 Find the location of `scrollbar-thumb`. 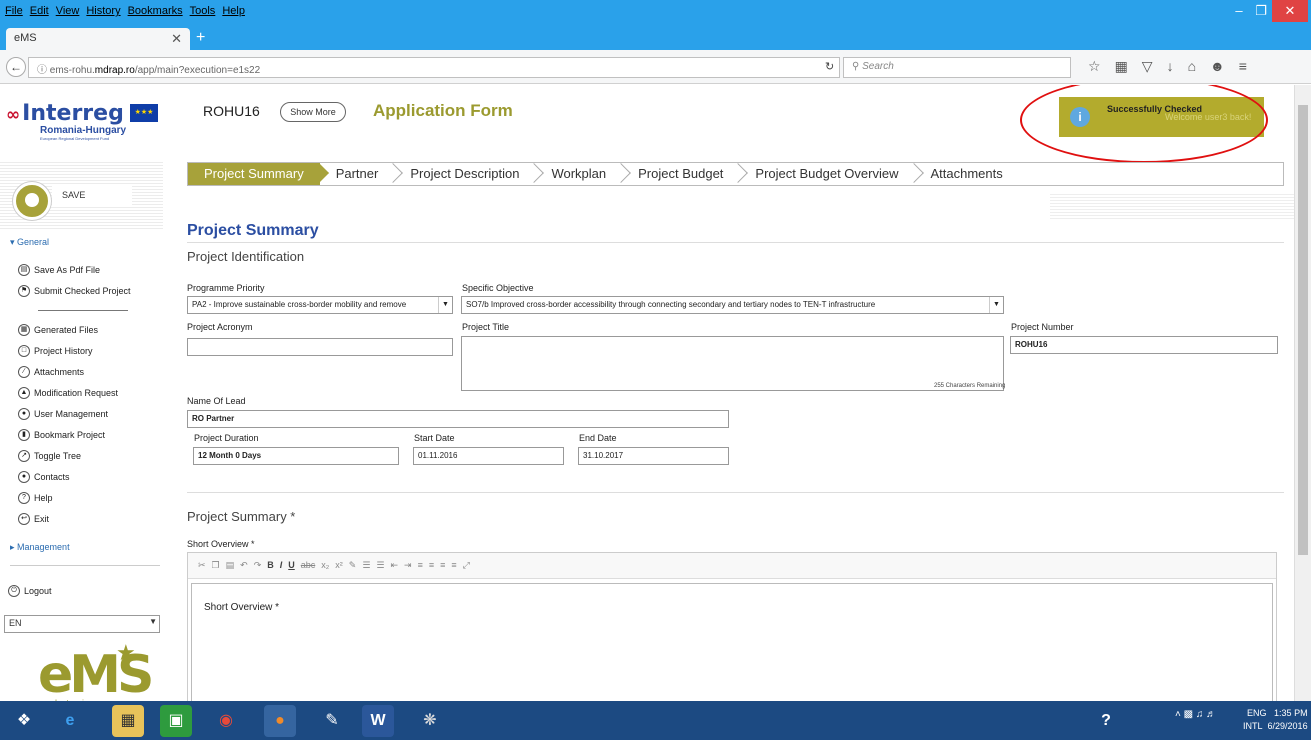

scrollbar-thumb is located at coordinates (1303, 330).